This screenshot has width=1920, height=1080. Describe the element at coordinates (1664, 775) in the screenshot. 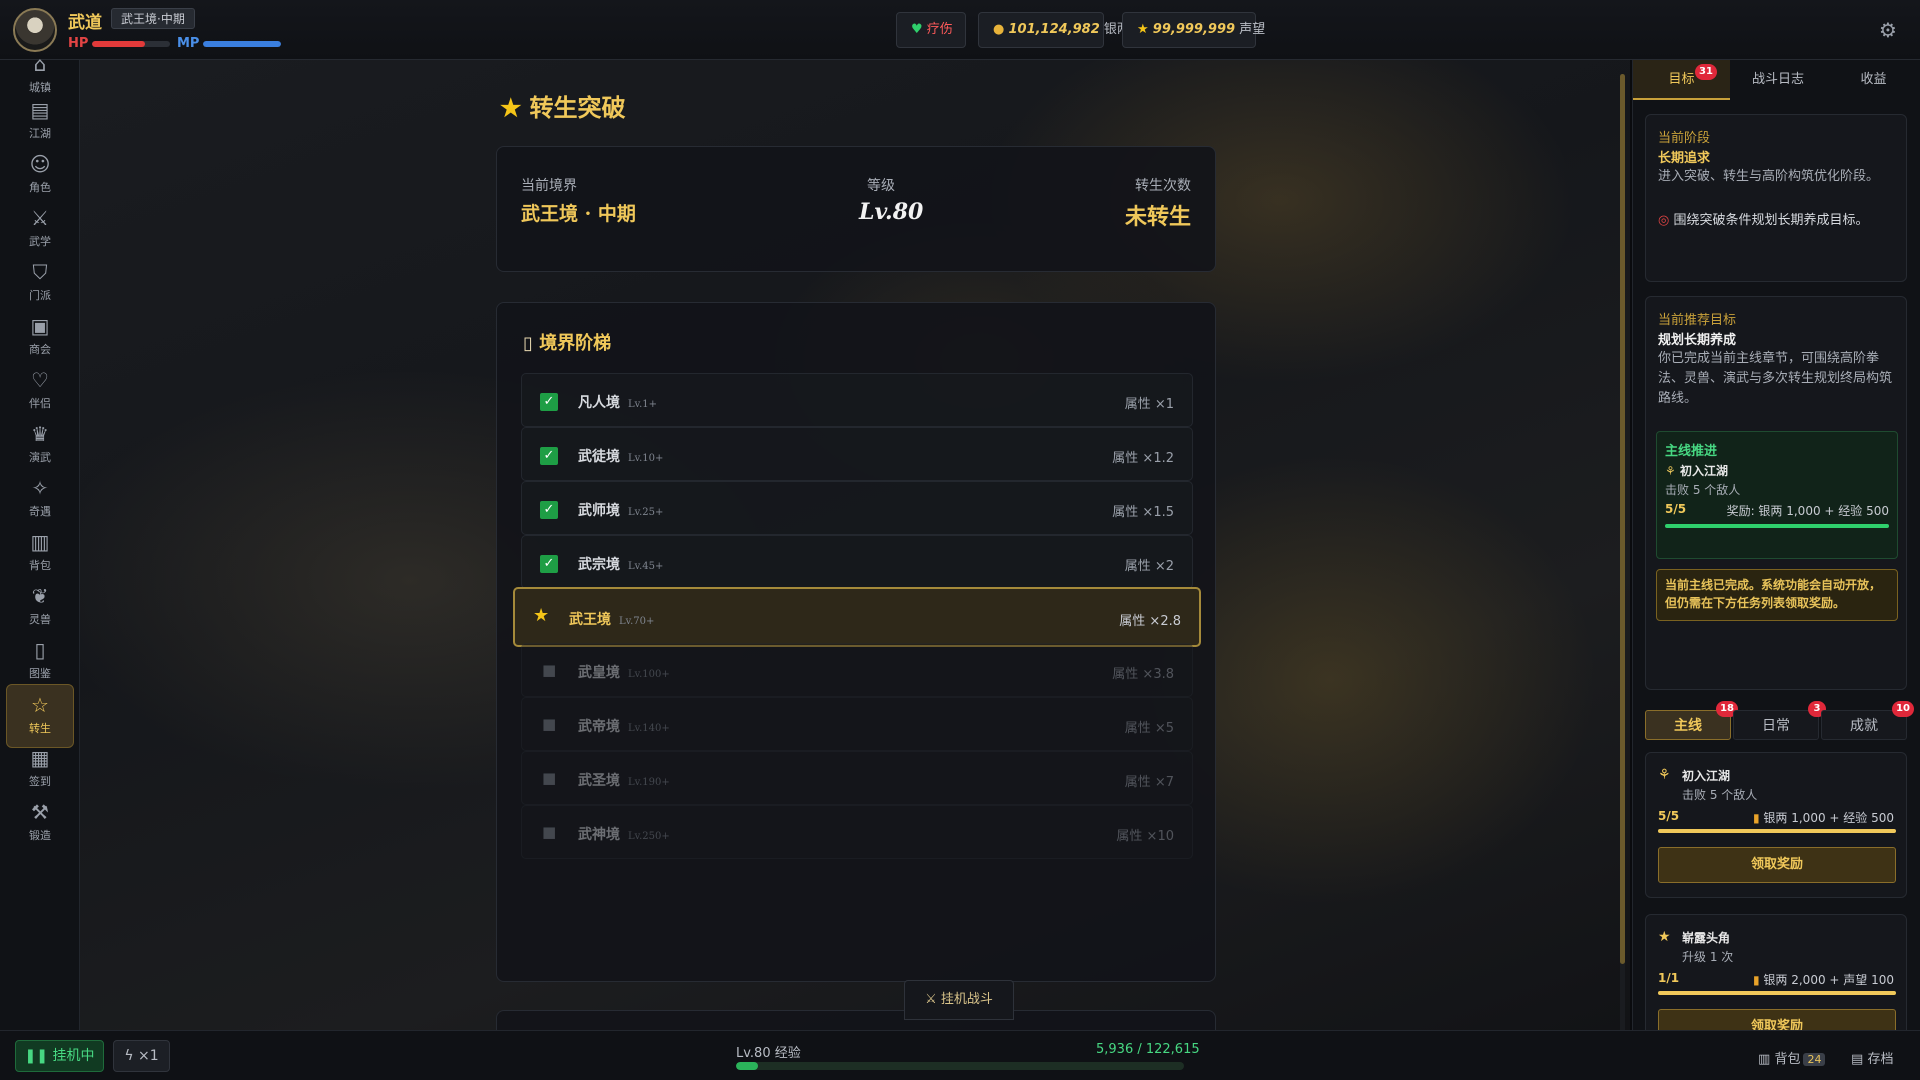

I see `sprout-icon: ⚘` at that location.